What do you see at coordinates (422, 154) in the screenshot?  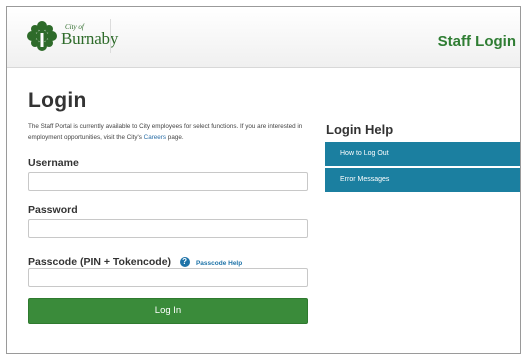 I see `help-item-how-to-log-out: How to Log Out` at bounding box center [422, 154].